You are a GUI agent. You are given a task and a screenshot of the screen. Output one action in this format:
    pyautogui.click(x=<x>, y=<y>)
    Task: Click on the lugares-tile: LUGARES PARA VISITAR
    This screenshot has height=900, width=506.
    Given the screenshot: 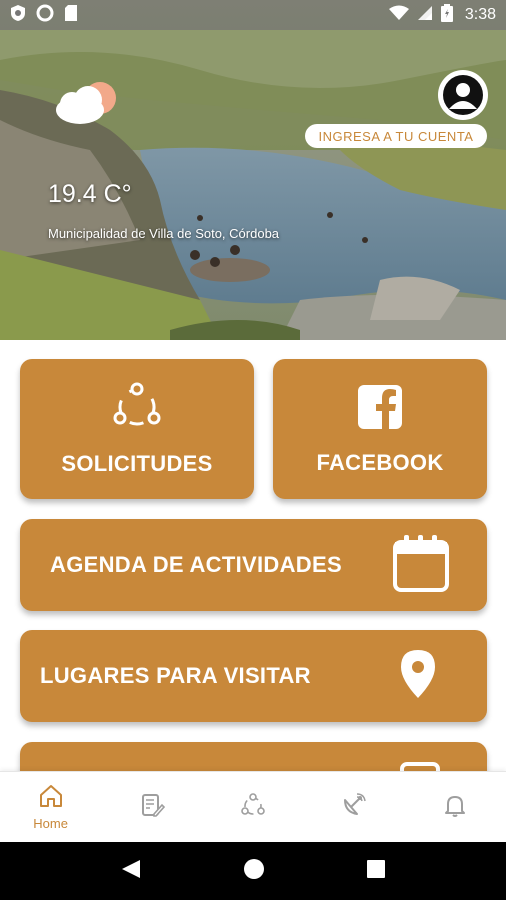 What is the action you would take?
    pyautogui.click(x=253, y=676)
    